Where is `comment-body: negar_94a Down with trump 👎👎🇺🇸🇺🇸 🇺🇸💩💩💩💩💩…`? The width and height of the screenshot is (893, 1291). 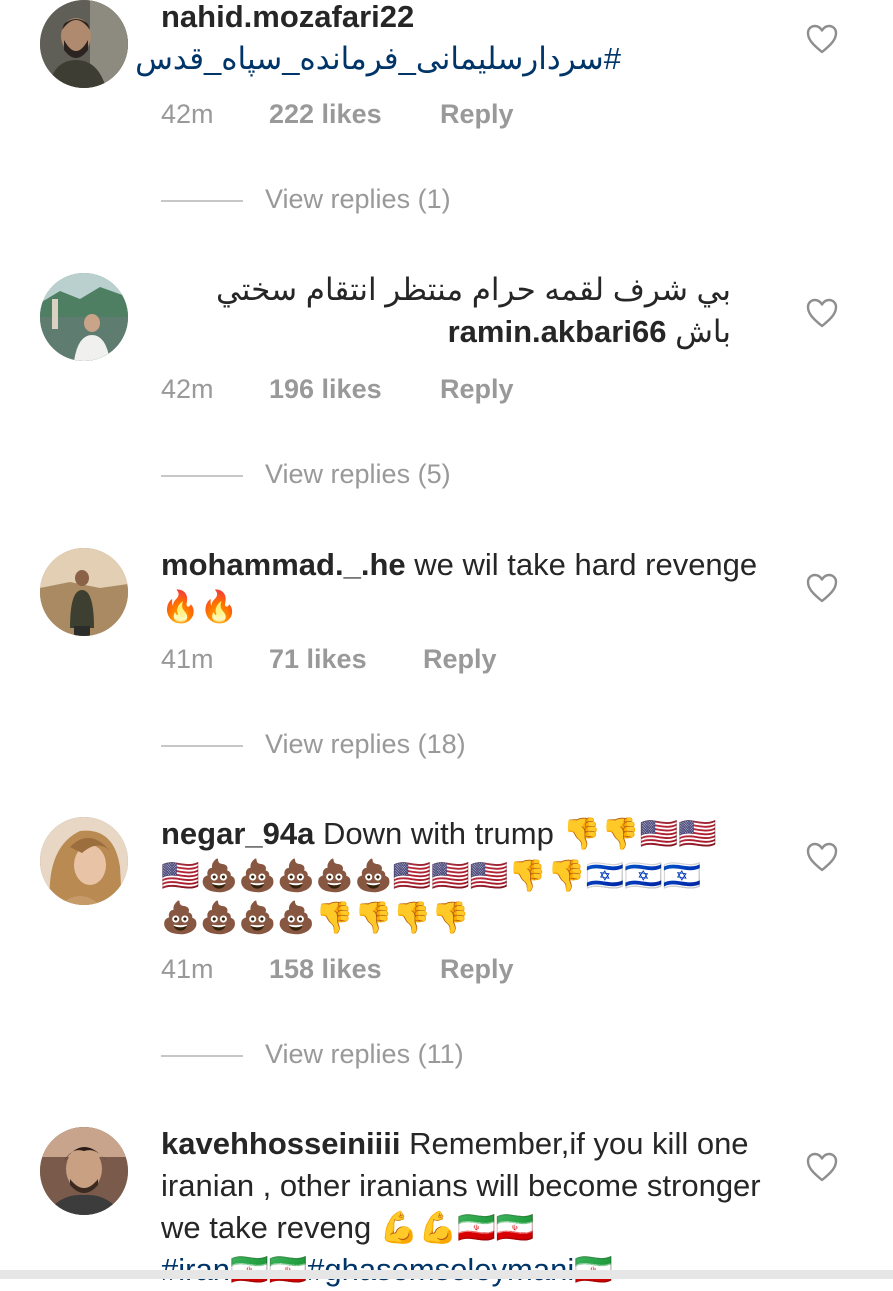
comment-body: negar_94a Down with trump 👎👎🇺🇸🇺🇸 🇺🇸💩💩💩💩💩… is located at coordinates (466, 876).